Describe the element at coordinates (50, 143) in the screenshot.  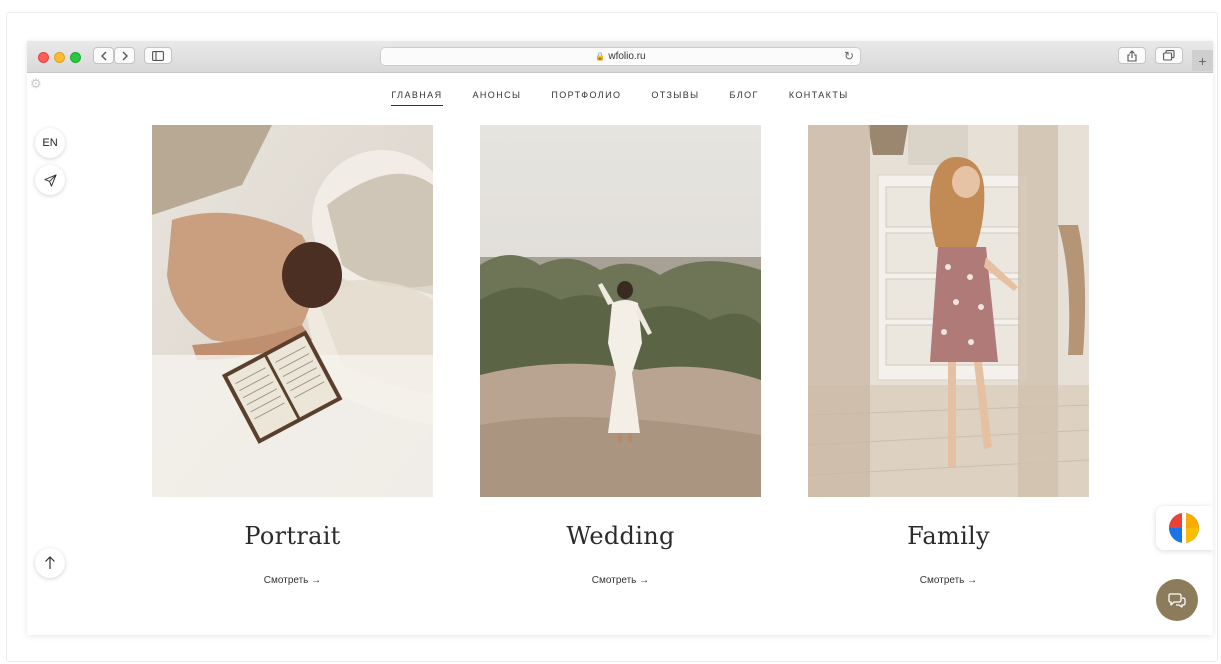
I see `language-button: EN` at that location.